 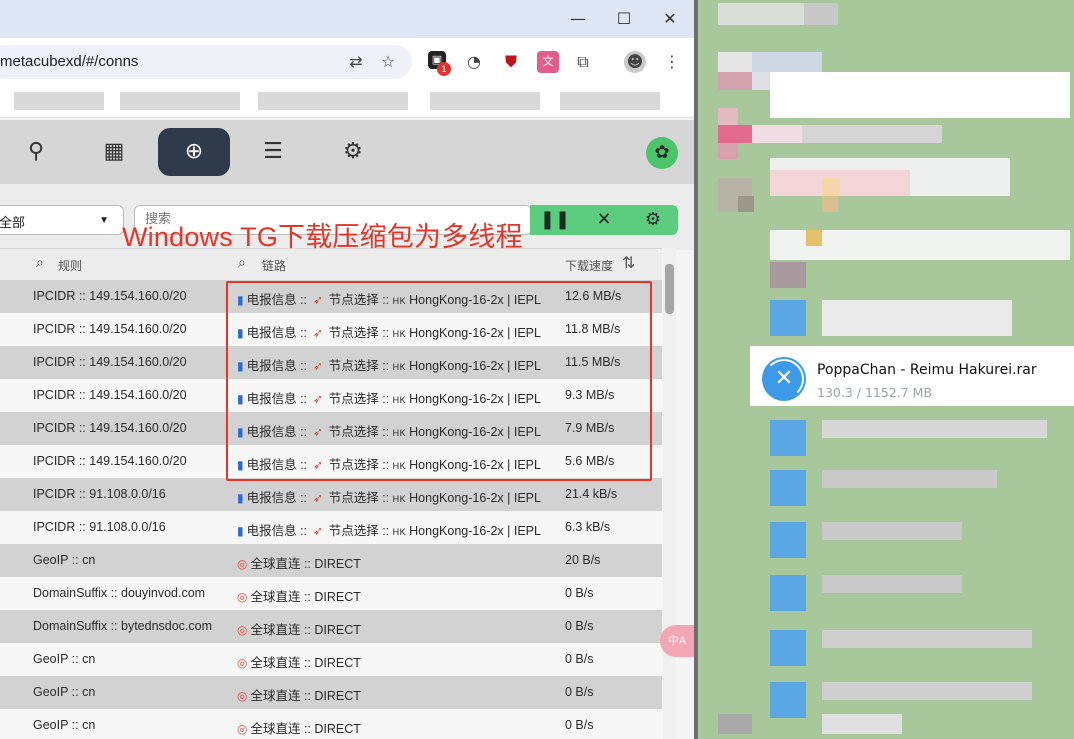 What do you see at coordinates (635, 62) in the screenshot?
I see `profile-avatar-icon: ☻` at bounding box center [635, 62].